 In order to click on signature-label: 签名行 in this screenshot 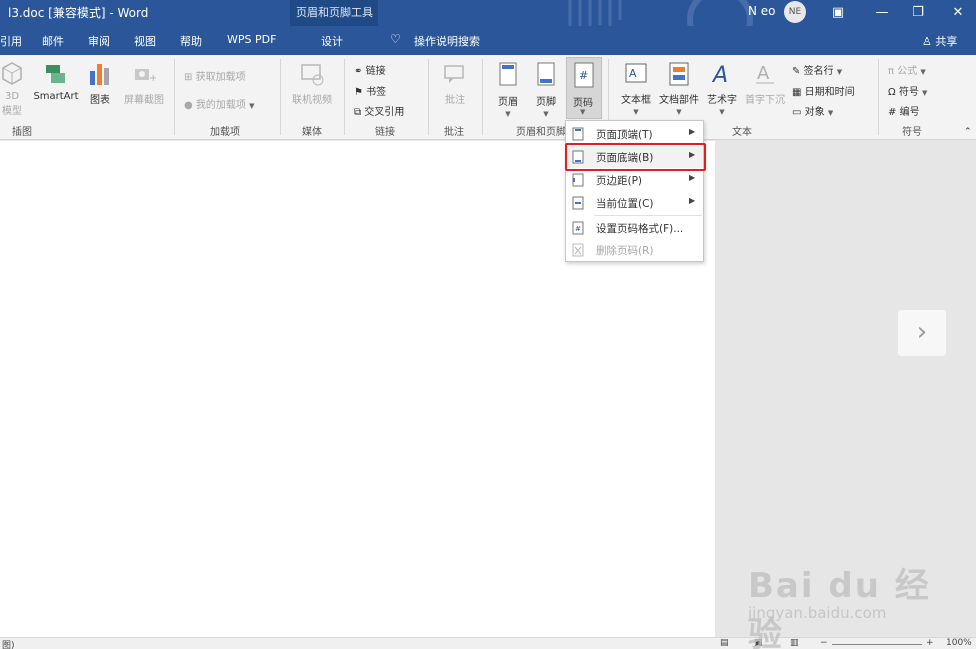, I will do `click(818, 71)`.